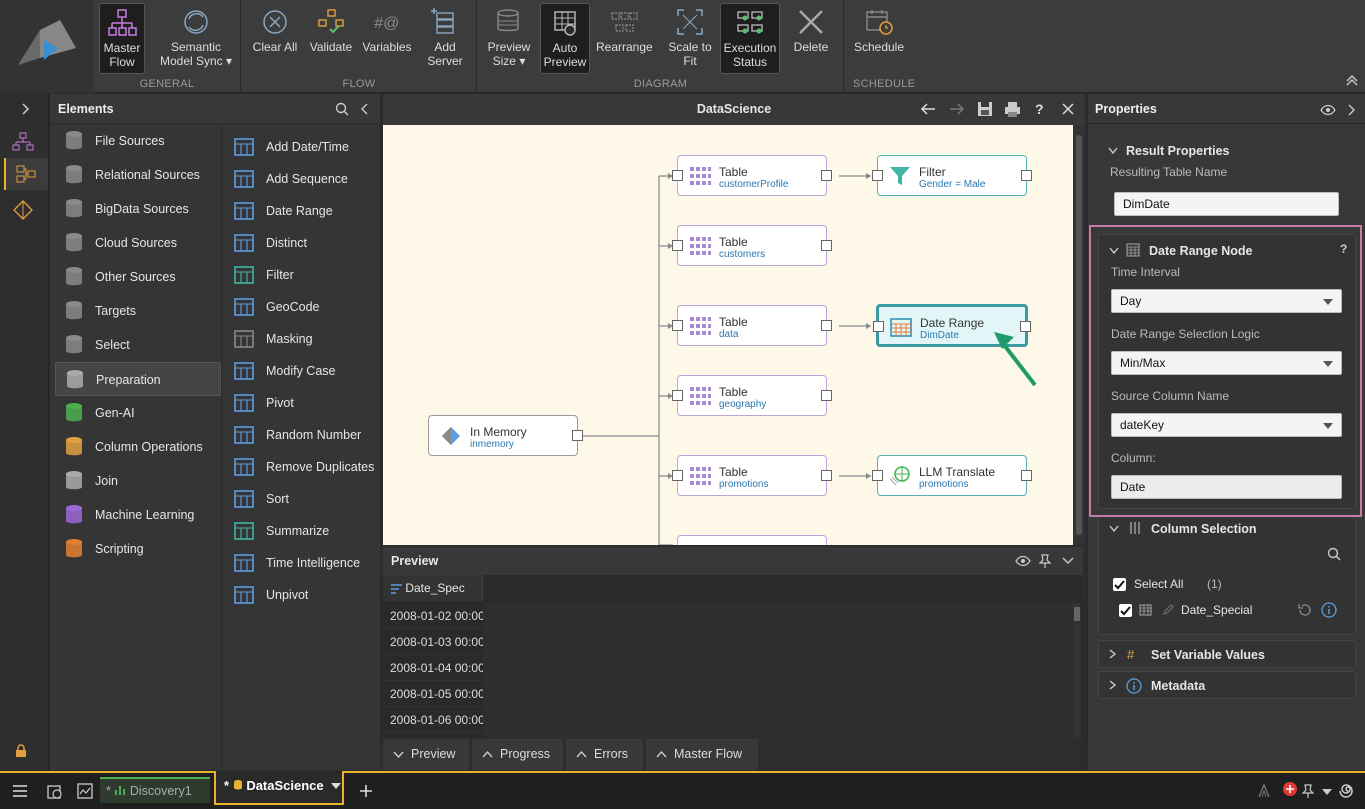 This screenshot has height=809, width=1365. I want to click on master-flow-button: Master Flow, so click(122, 38).